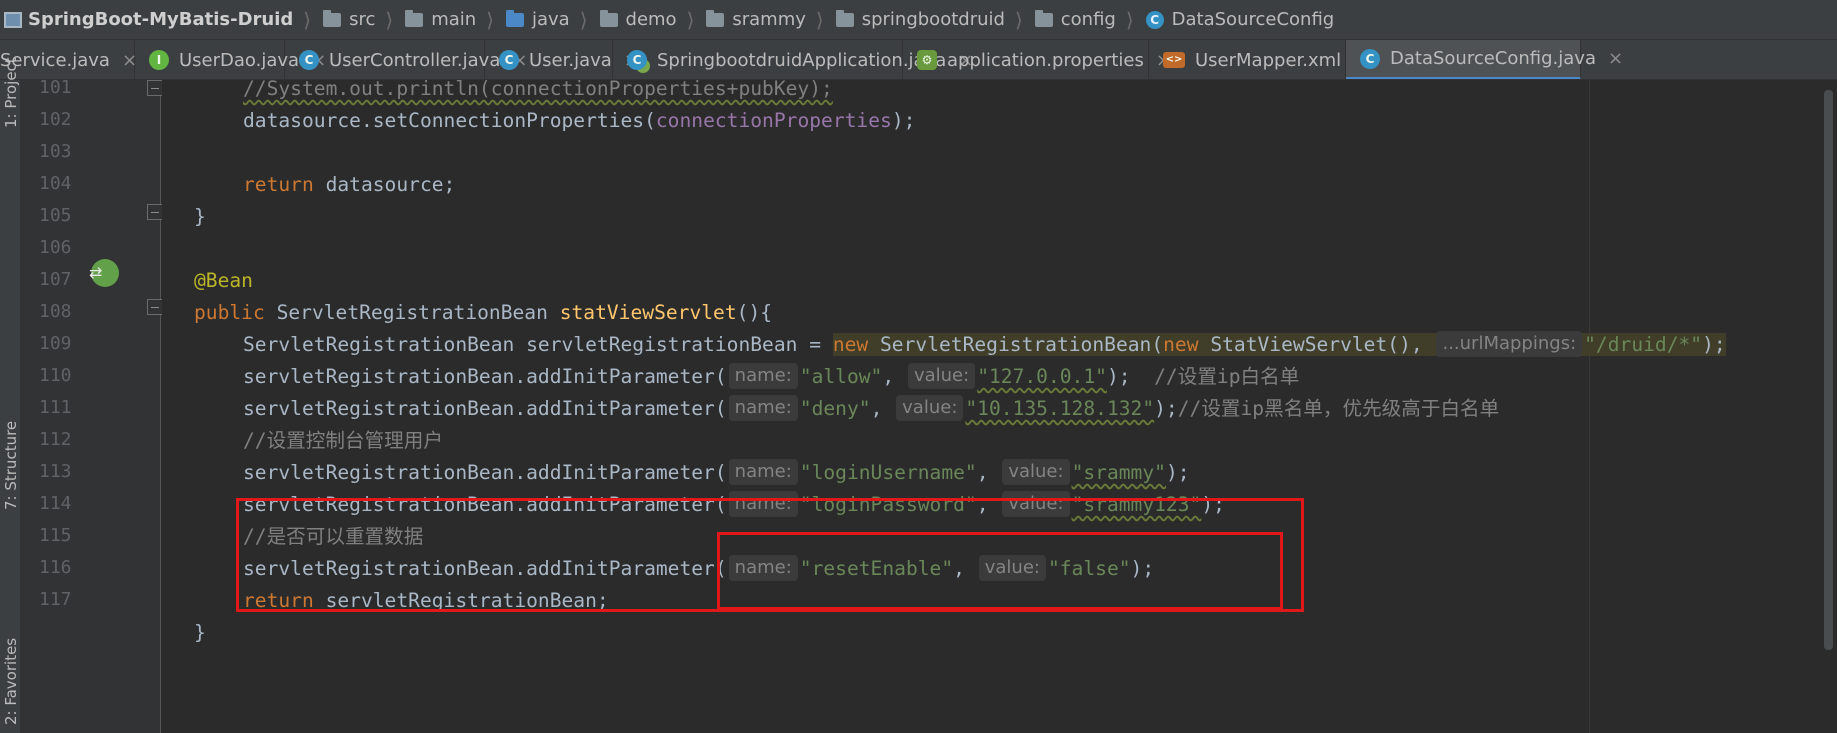  What do you see at coordinates (1493, 58) in the screenshot?
I see `tab-label: DataSourceConfig.java` at bounding box center [1493, 58].